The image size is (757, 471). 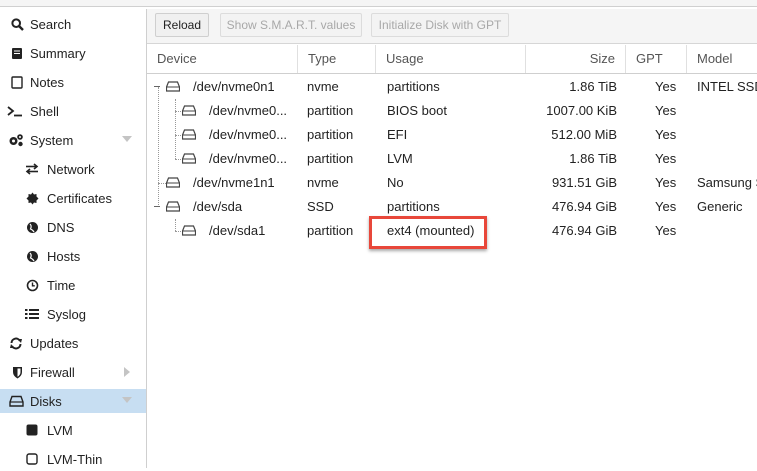 What do you see at coordinates (15, 111) in the screenshot?
I see `terminal-icon` at bounding box center [15, 111].